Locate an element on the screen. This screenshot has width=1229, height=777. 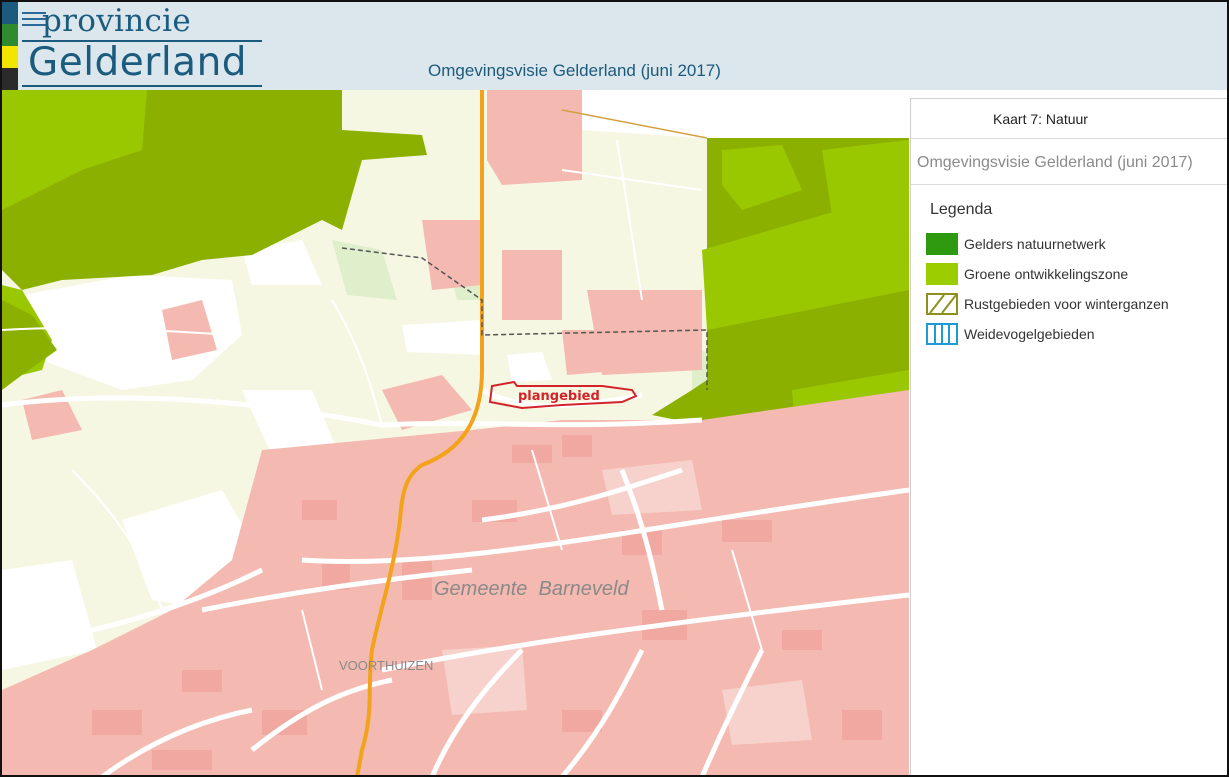
legend-item-natuurnetwerk: Gelders natuurnetwerk is located at coordinates (1069, 248).